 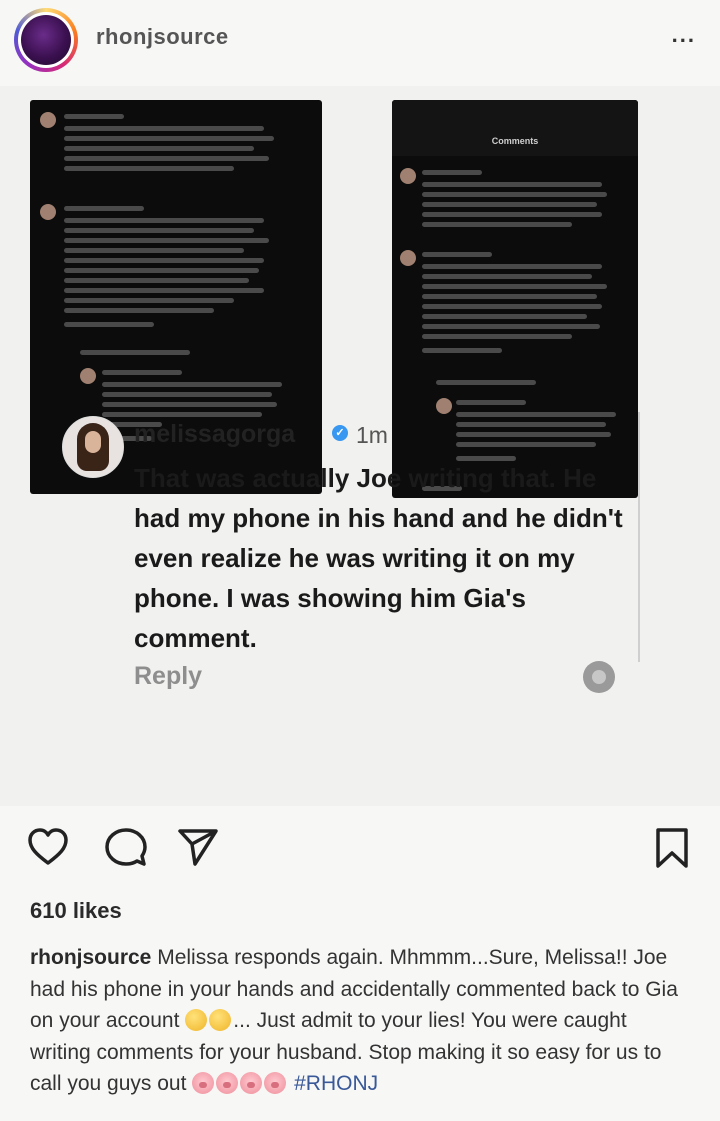 I want to click on comment-avatar, so click(x=93, y=447).